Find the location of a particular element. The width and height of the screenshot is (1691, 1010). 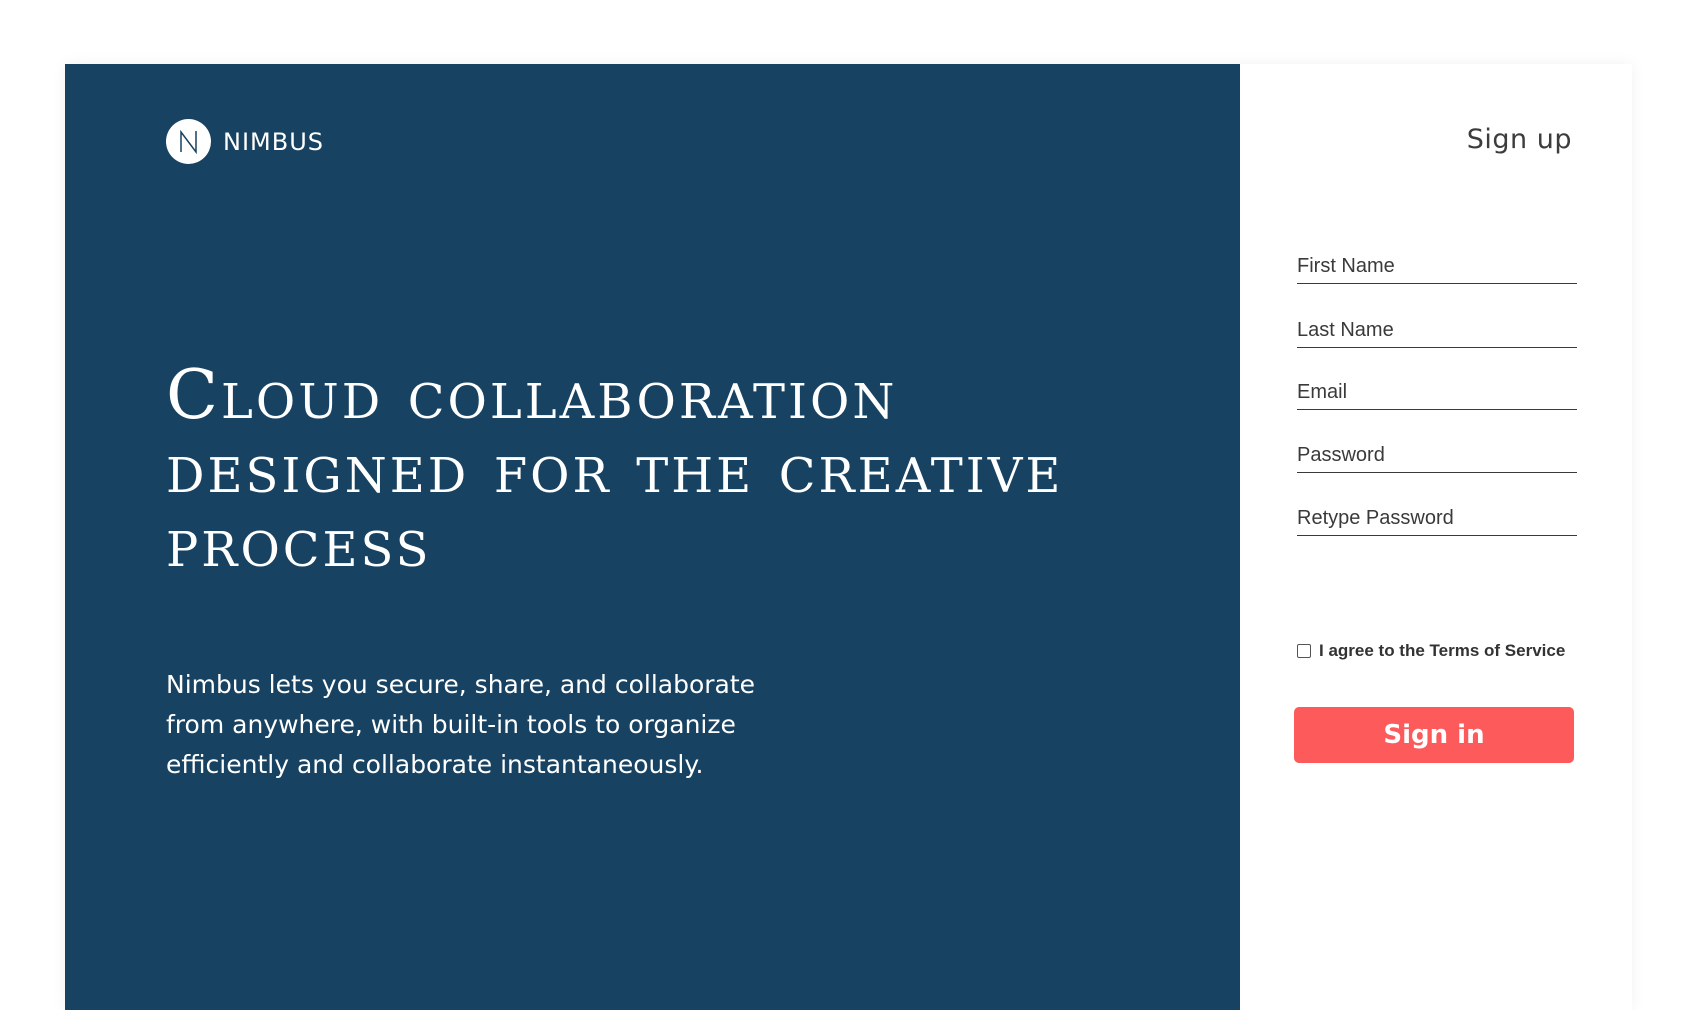

brand: NIMBUS is located at coordinates (245, 141).